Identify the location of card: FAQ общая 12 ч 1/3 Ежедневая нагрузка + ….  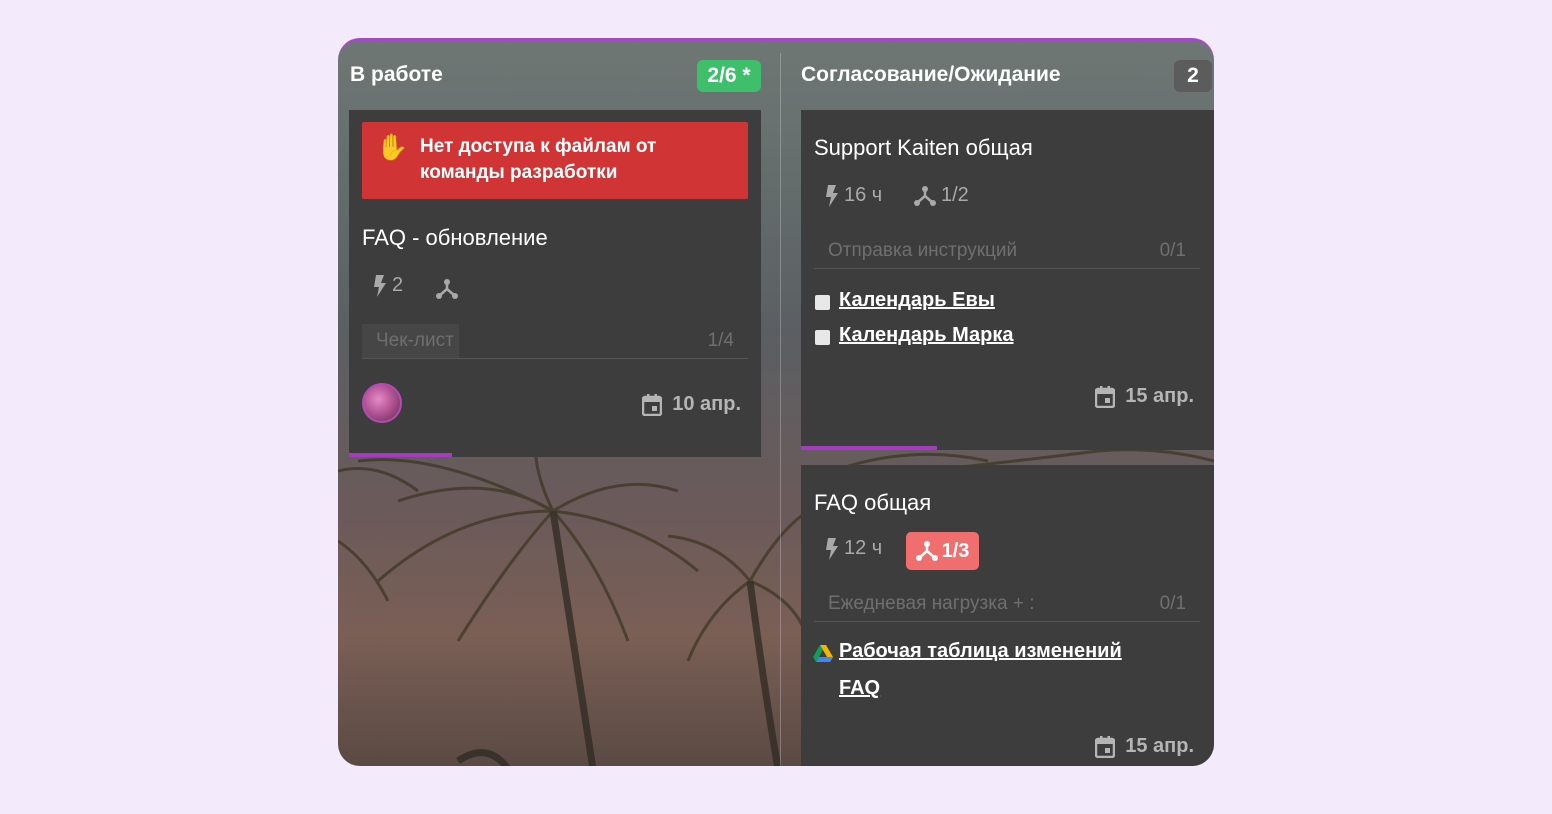
(1007, 615).